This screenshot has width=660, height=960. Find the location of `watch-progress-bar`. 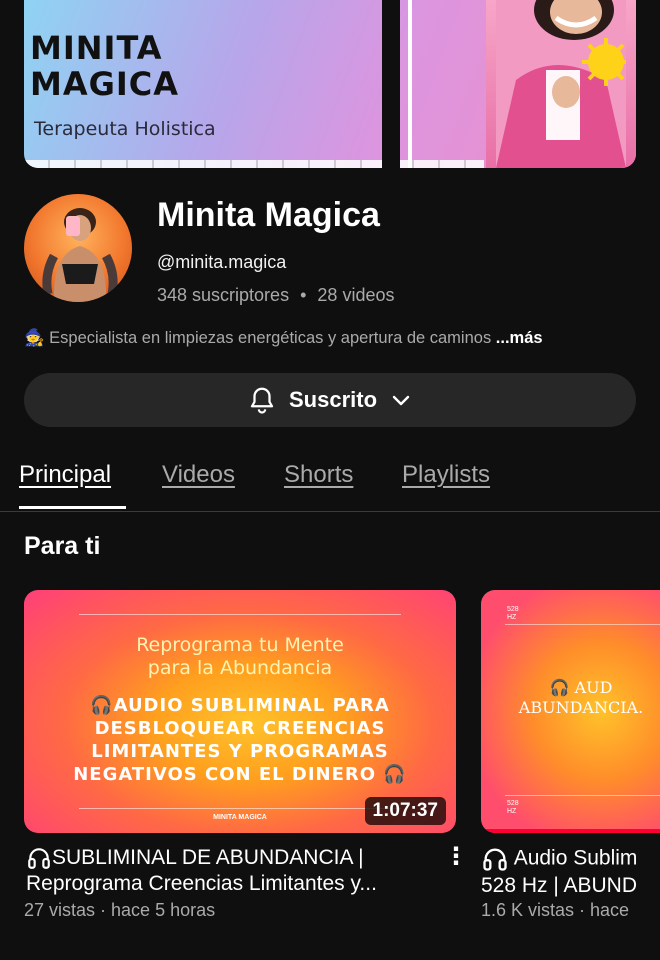

watch-progress-bar is located at coordinates (570, 831).